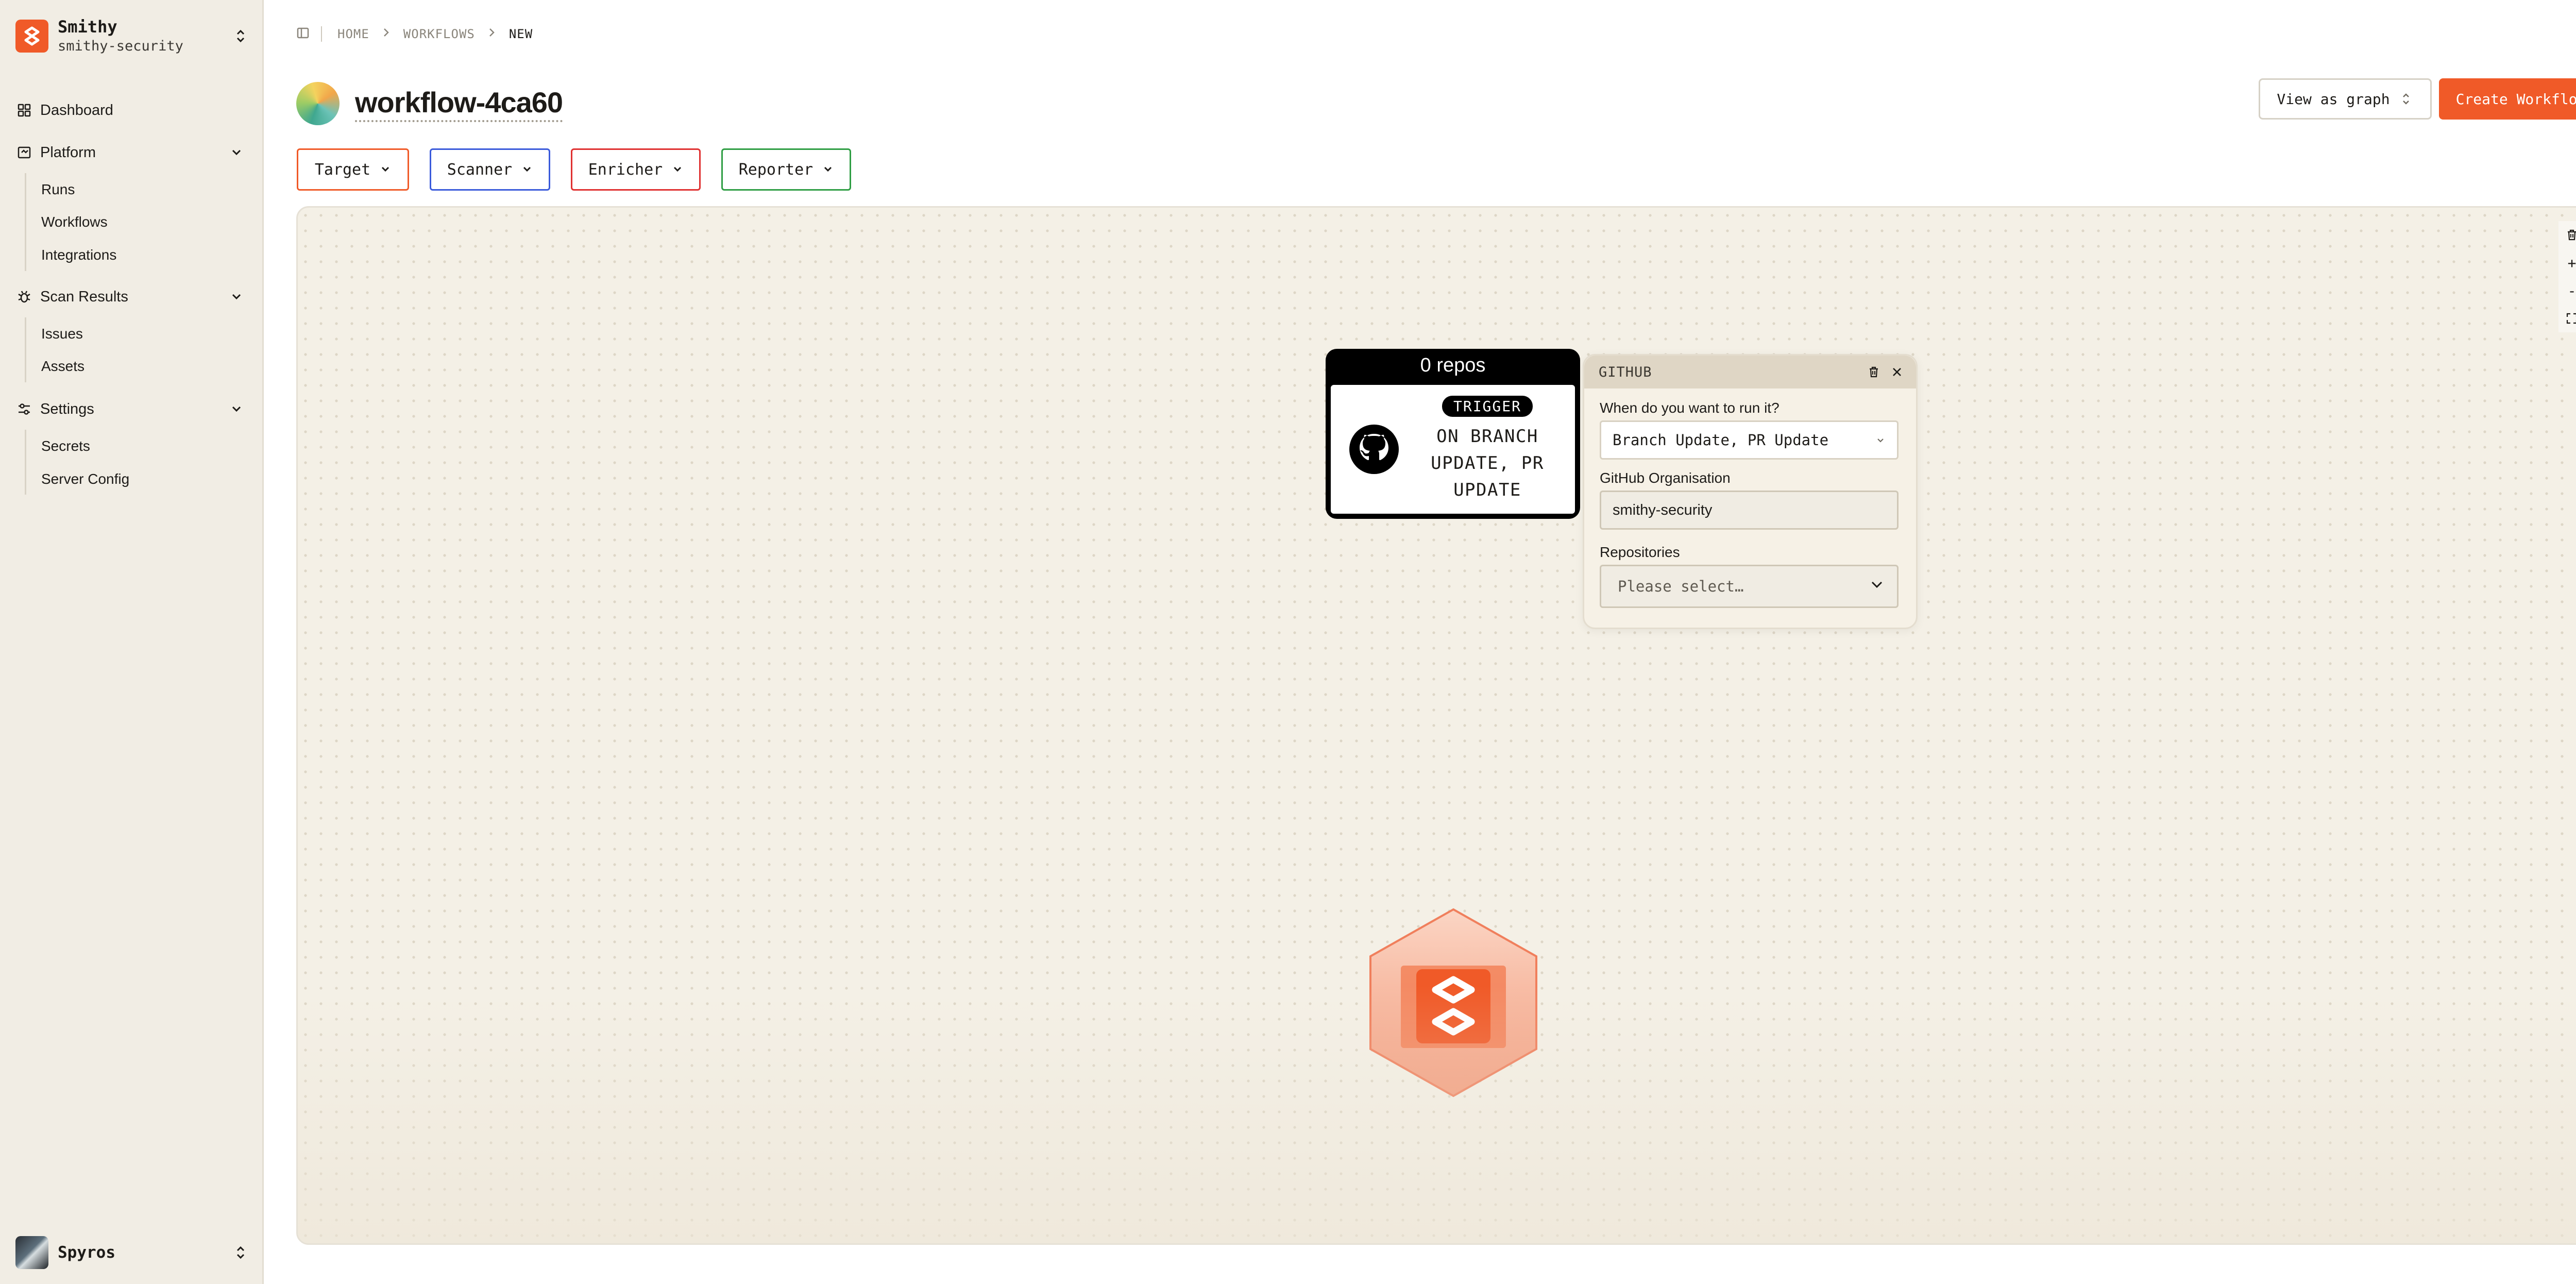  I want to click on sidebar-item-label: Scan Results, so click(84, 297).